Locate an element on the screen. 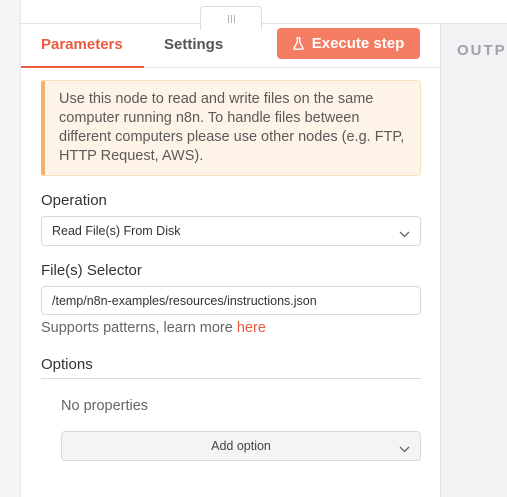  flask-icon is located at coordinates (298, 43).